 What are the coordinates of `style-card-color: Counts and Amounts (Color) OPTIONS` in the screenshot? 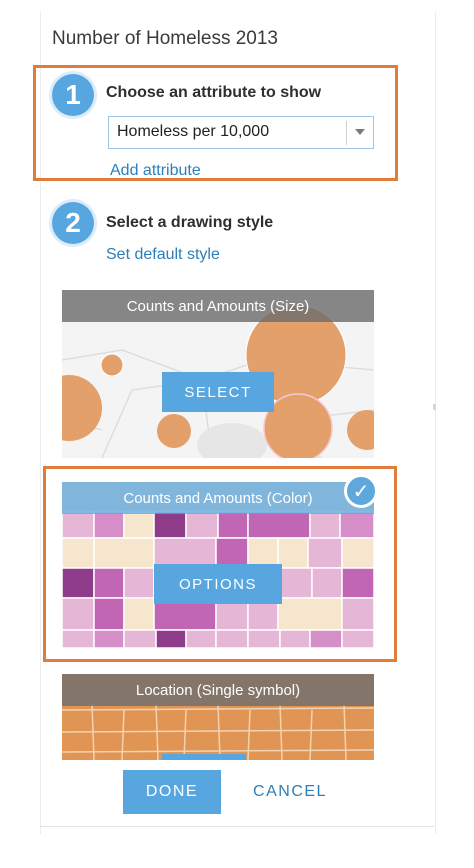 It's located at (218, 565).